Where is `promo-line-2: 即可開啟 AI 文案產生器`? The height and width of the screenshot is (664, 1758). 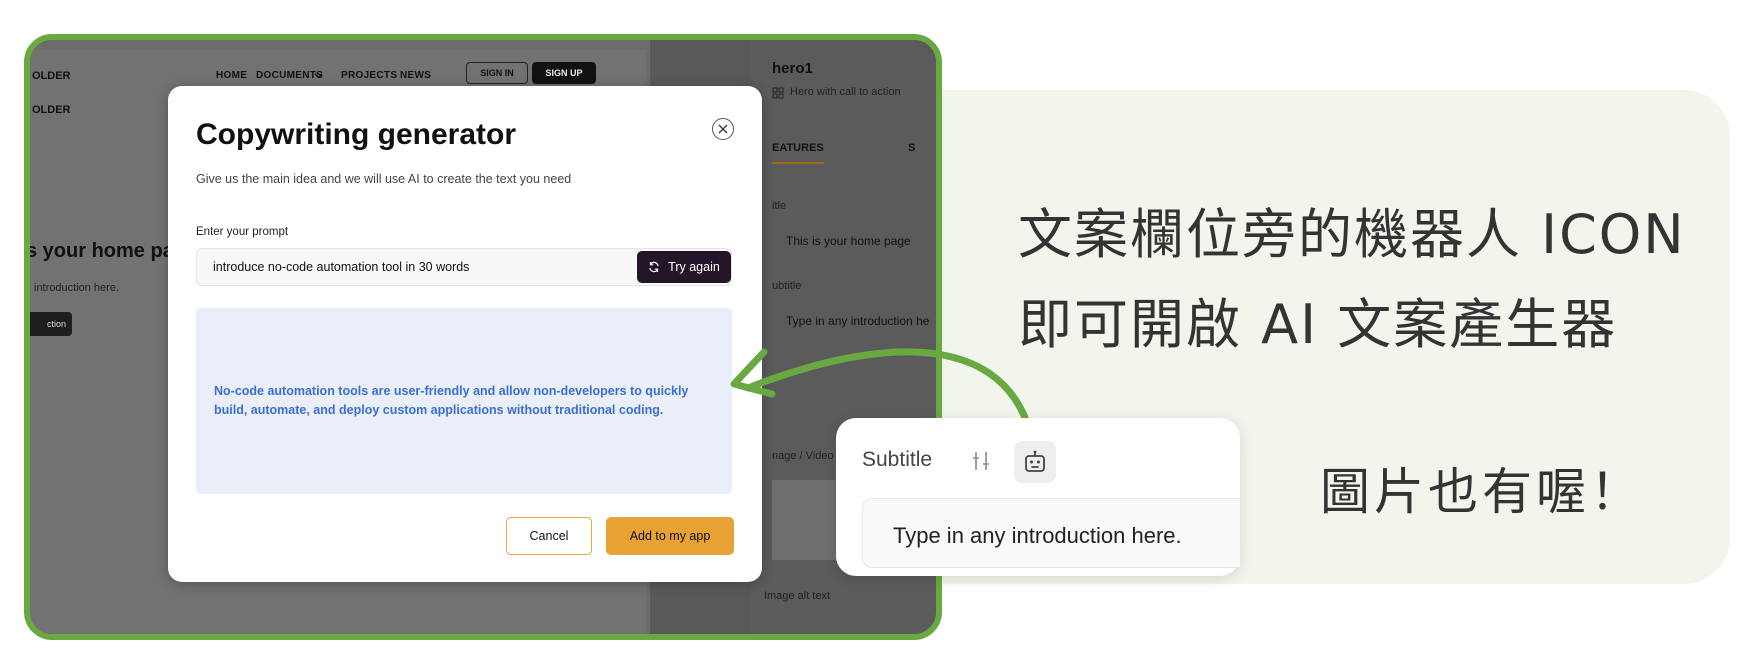
promo-line-2: 即可開啟 AI 文案產生器 is located at coordinates (1318, 324).